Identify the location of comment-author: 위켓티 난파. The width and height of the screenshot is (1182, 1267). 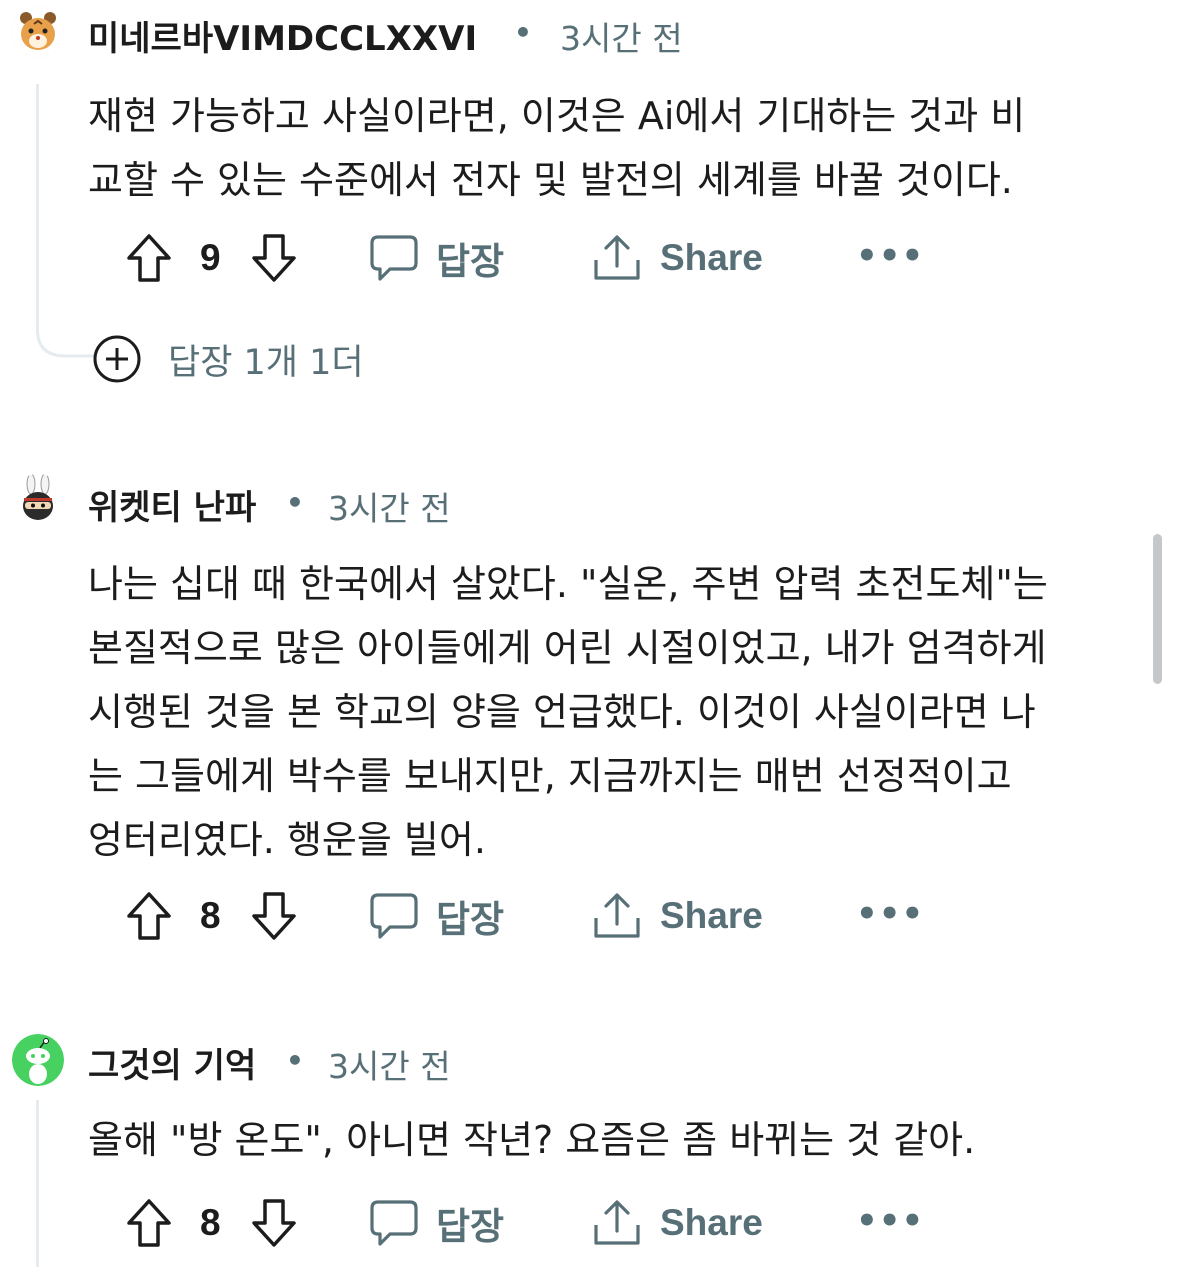
(172, 504).